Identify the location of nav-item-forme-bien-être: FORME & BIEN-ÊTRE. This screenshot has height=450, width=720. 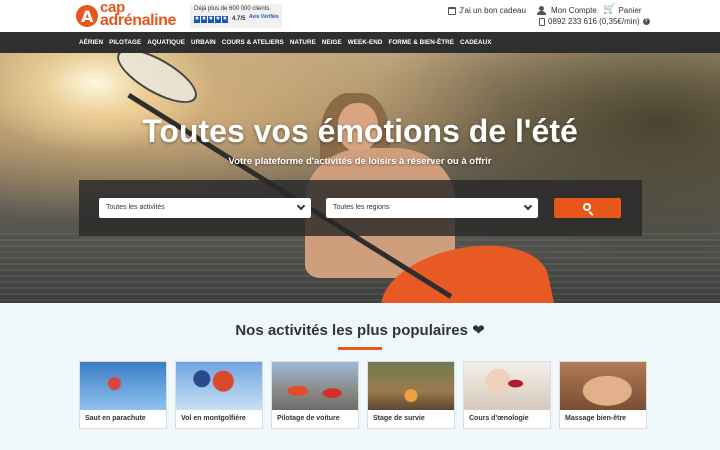
(421, 42).